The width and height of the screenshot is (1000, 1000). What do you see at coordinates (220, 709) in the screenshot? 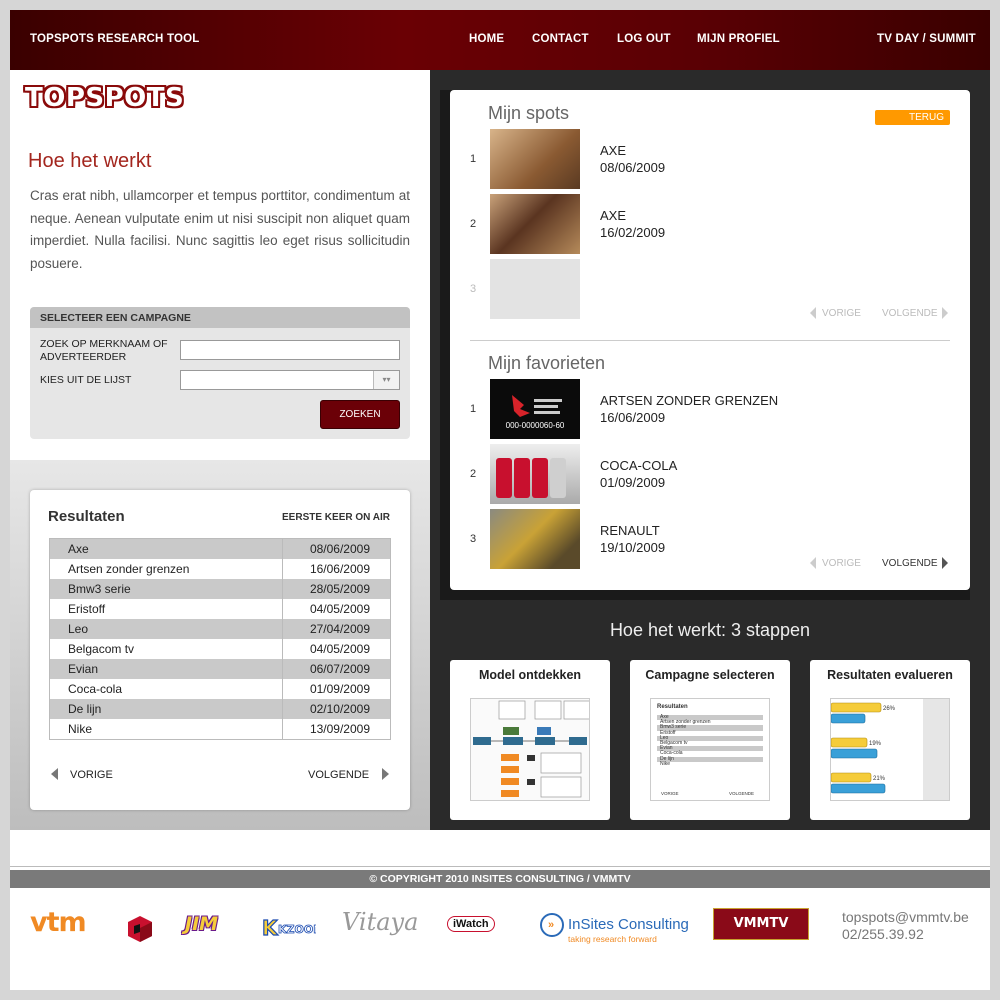
I see `table-row: De lijn 02/10/2009` at bounding box center [220, 709].